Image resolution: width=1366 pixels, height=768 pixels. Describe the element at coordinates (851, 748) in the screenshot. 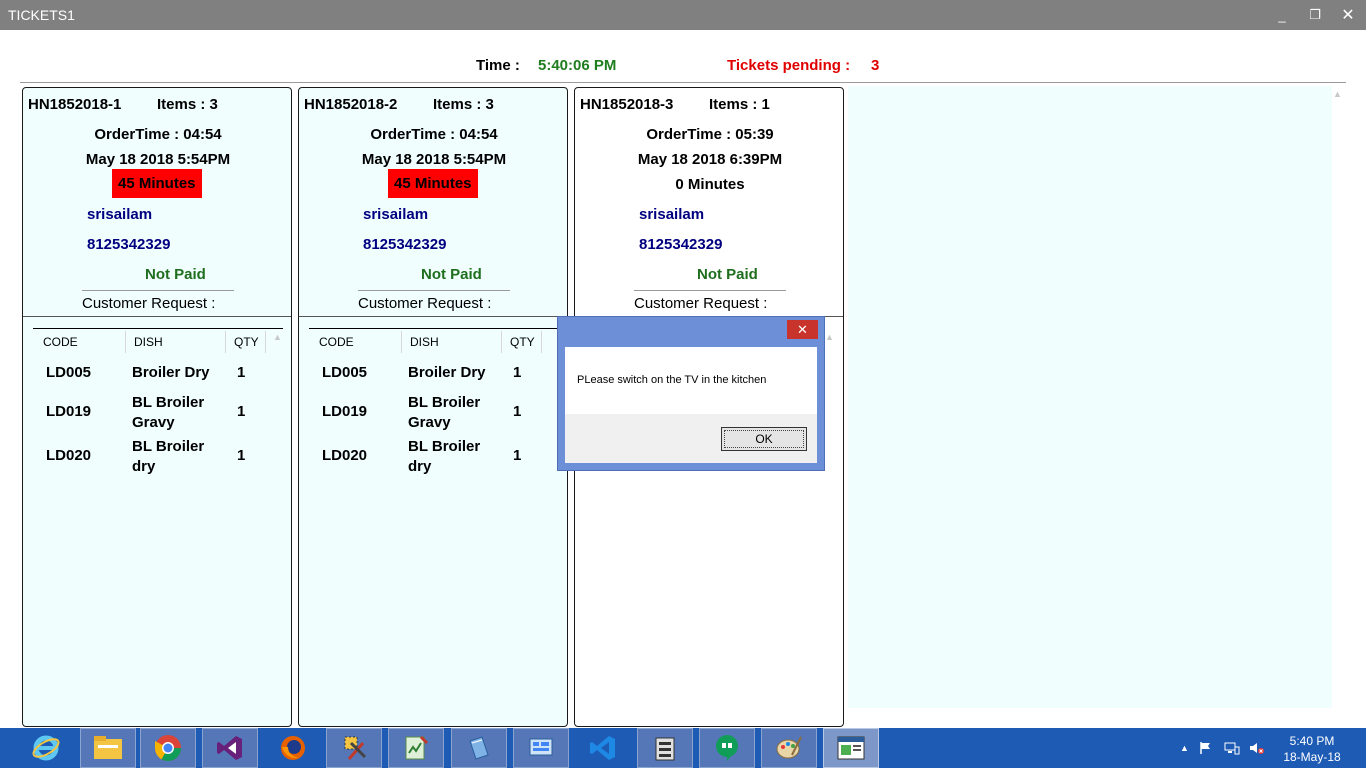

I see `tickets-app-icon` at that location.